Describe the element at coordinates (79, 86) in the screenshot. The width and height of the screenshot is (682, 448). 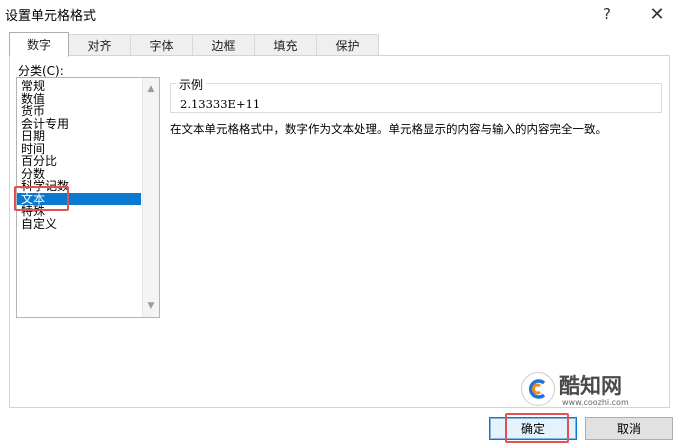
I see `list-item-general: 常规` at that location.